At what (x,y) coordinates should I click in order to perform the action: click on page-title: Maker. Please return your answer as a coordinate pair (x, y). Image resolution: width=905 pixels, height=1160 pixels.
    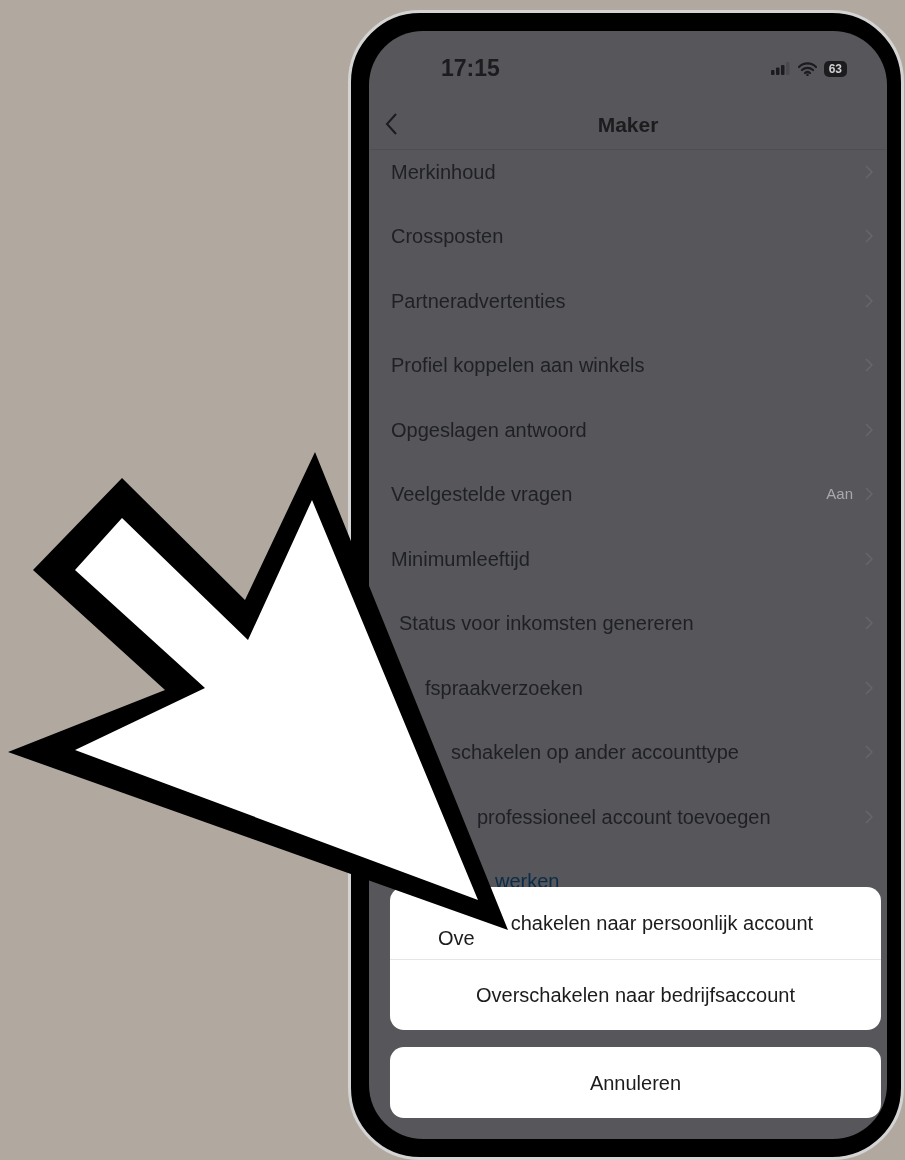
    Looking at the image, I should click on (628, 124).